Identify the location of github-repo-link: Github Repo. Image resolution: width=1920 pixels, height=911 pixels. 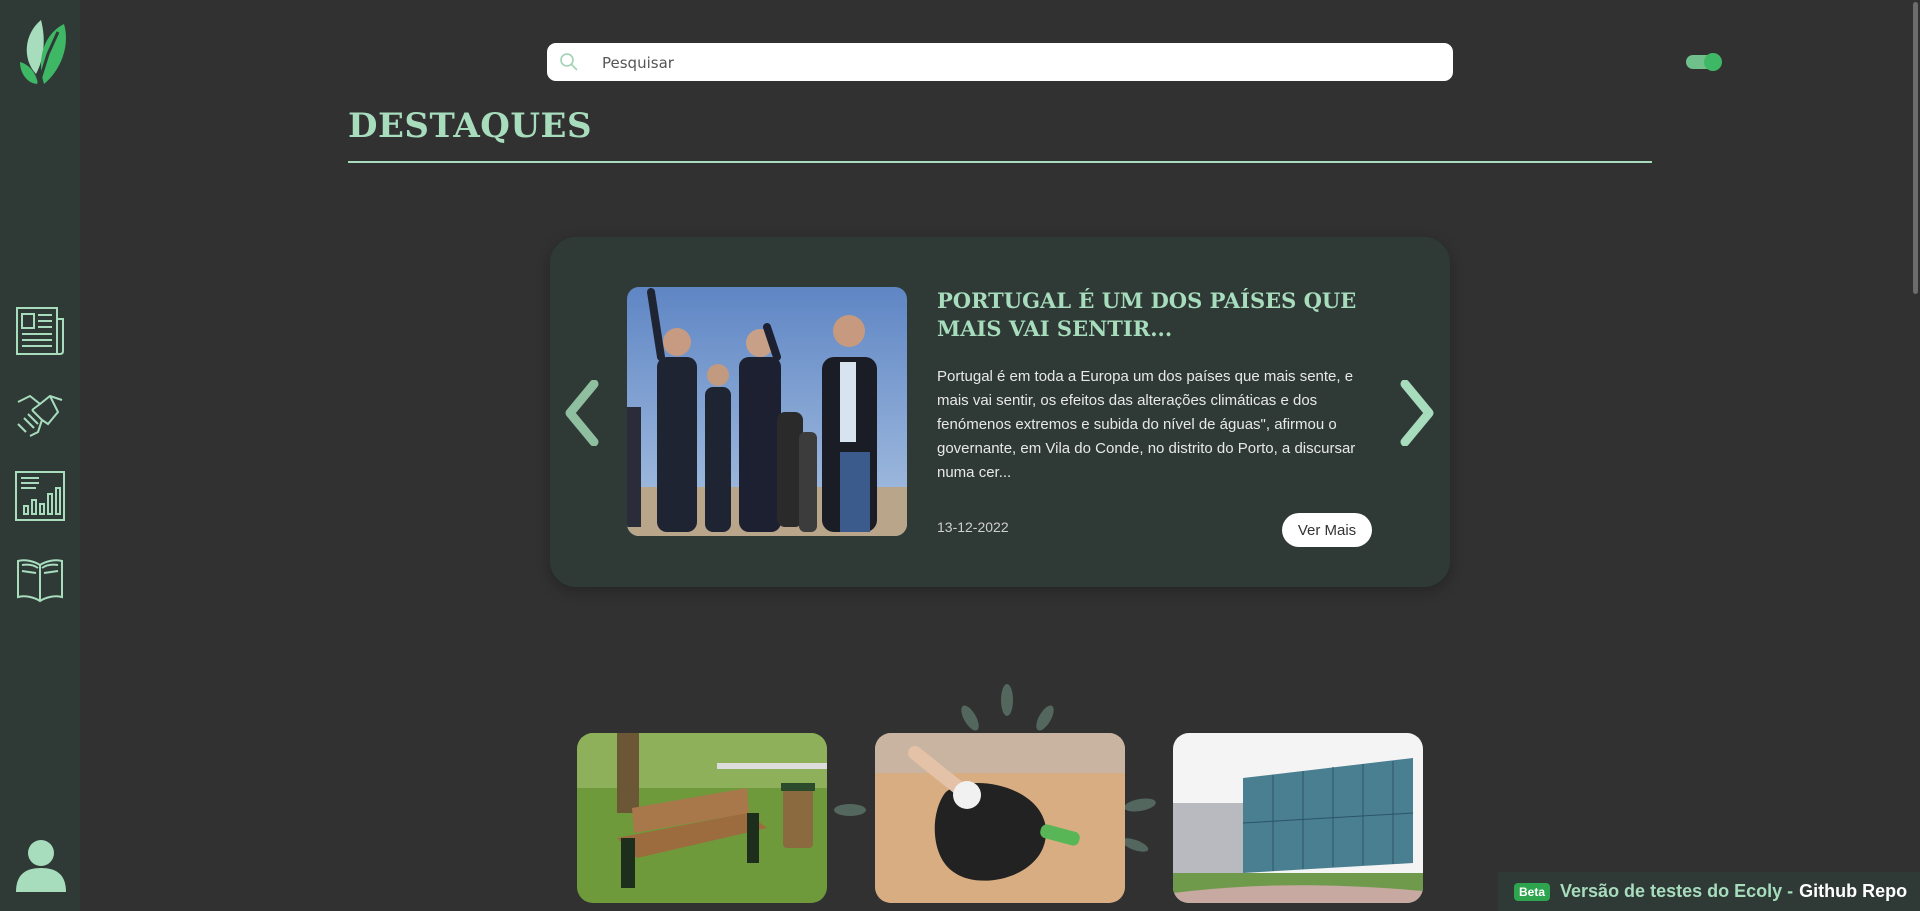
(1853, 891).